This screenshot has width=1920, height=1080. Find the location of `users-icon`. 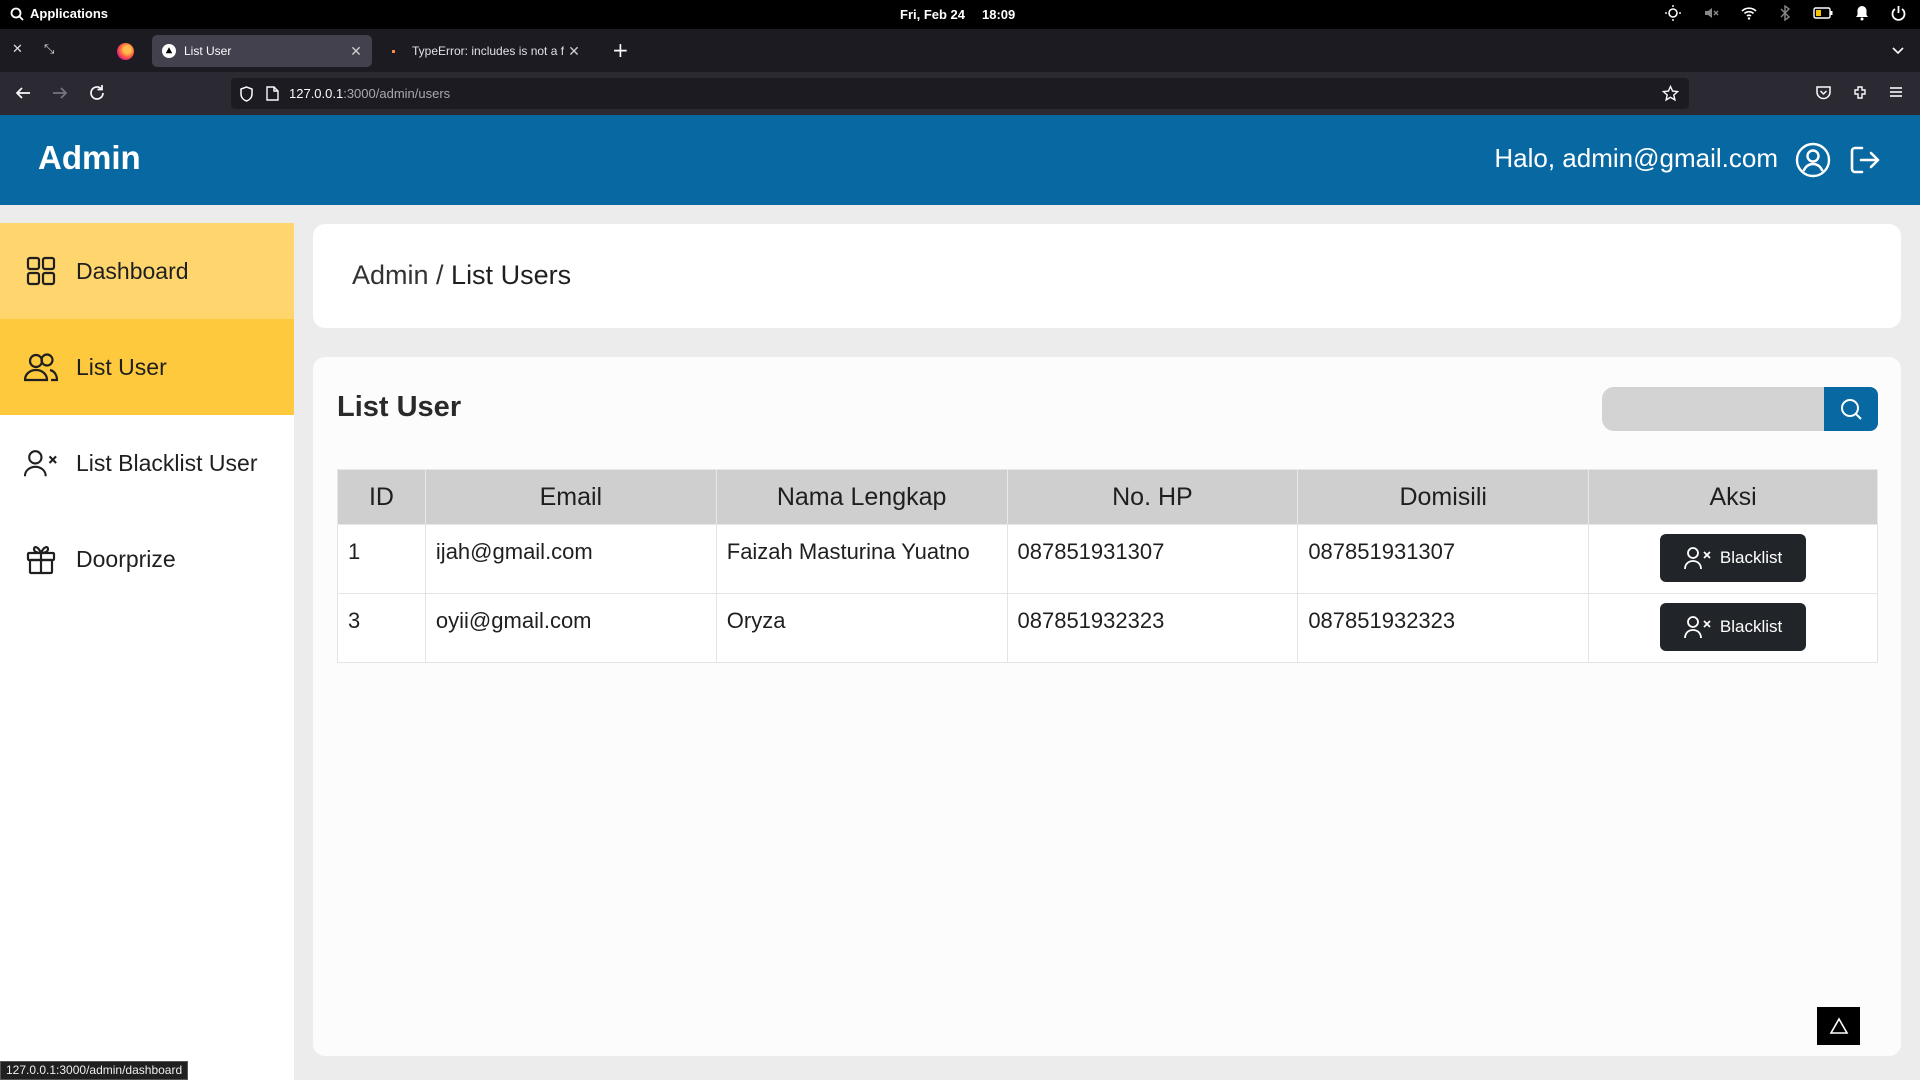

users-icon is located at coordinates (41, 367).